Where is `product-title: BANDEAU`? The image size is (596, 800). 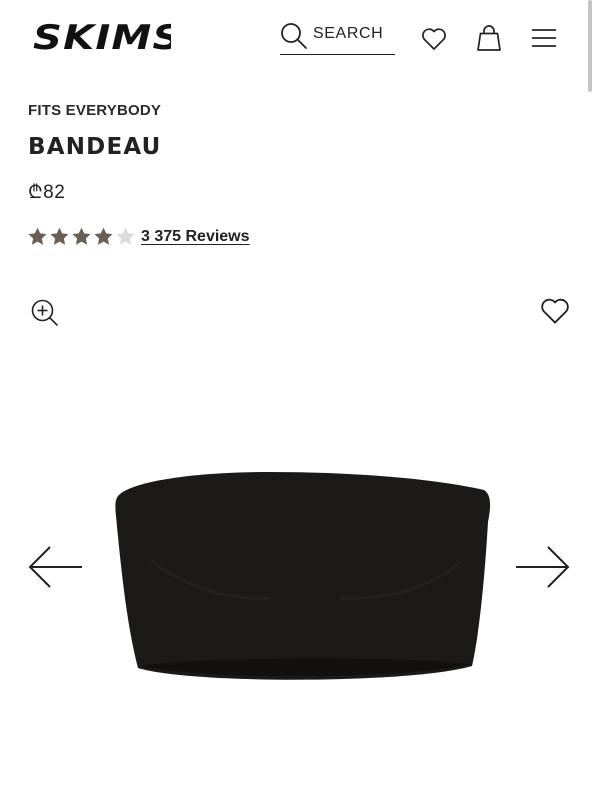 product-title: BANDEAU is located at coordinates (95, 147).